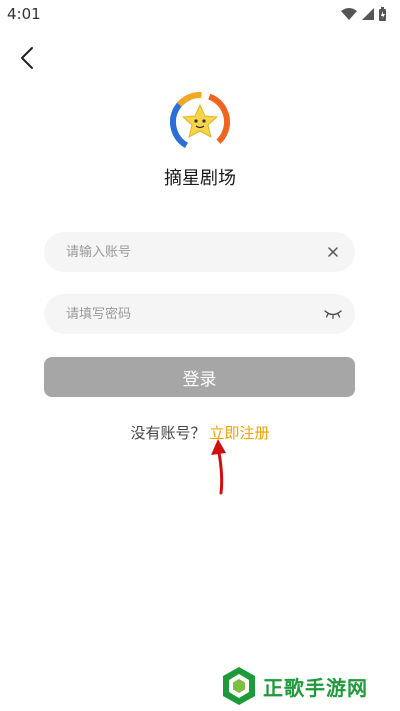  What do you see at coordinates (315, 687) in the screenshot?
I see `watermark-text: 正歌手游网` at bounding box center [315, 687].